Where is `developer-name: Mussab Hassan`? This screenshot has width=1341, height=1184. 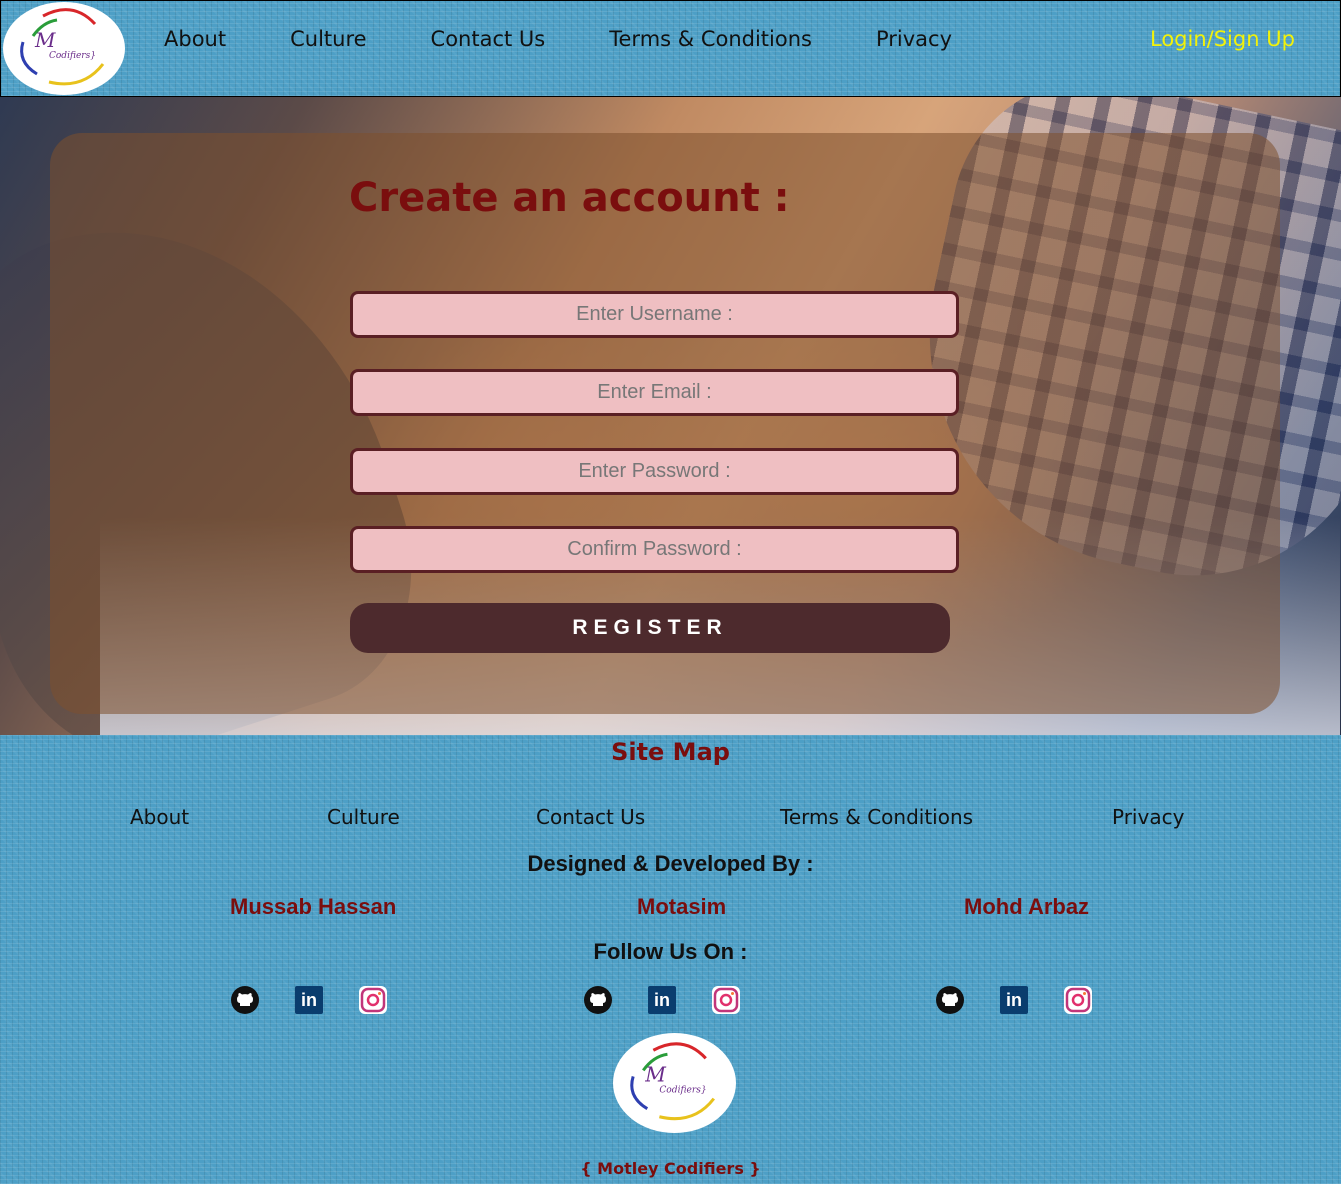
developer-name: Mussab Hassan is located at coordinates (313, 906).